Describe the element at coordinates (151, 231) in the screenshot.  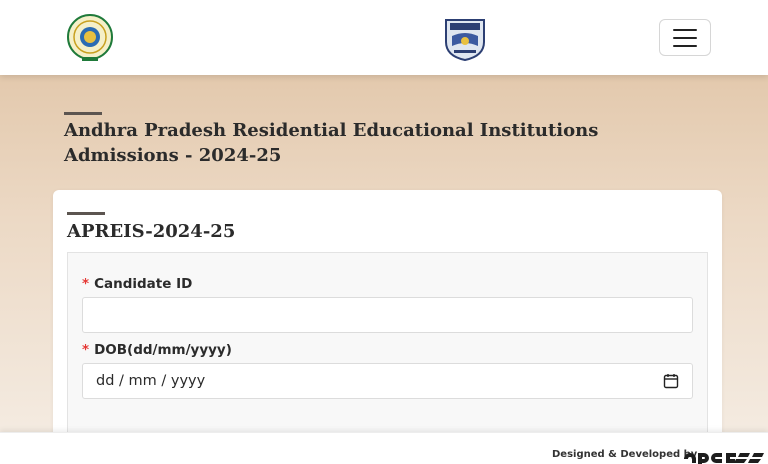
I see `card-title: APREIS-2024-25` at that location.